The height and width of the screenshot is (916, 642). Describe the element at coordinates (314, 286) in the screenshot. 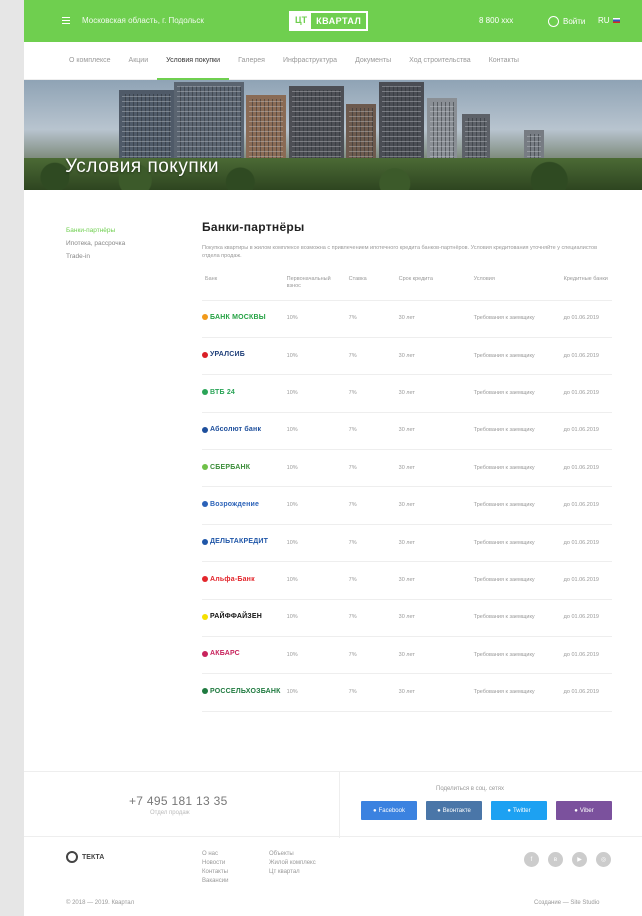

I see `col-header-down: Первоначальный взнос` at that location.